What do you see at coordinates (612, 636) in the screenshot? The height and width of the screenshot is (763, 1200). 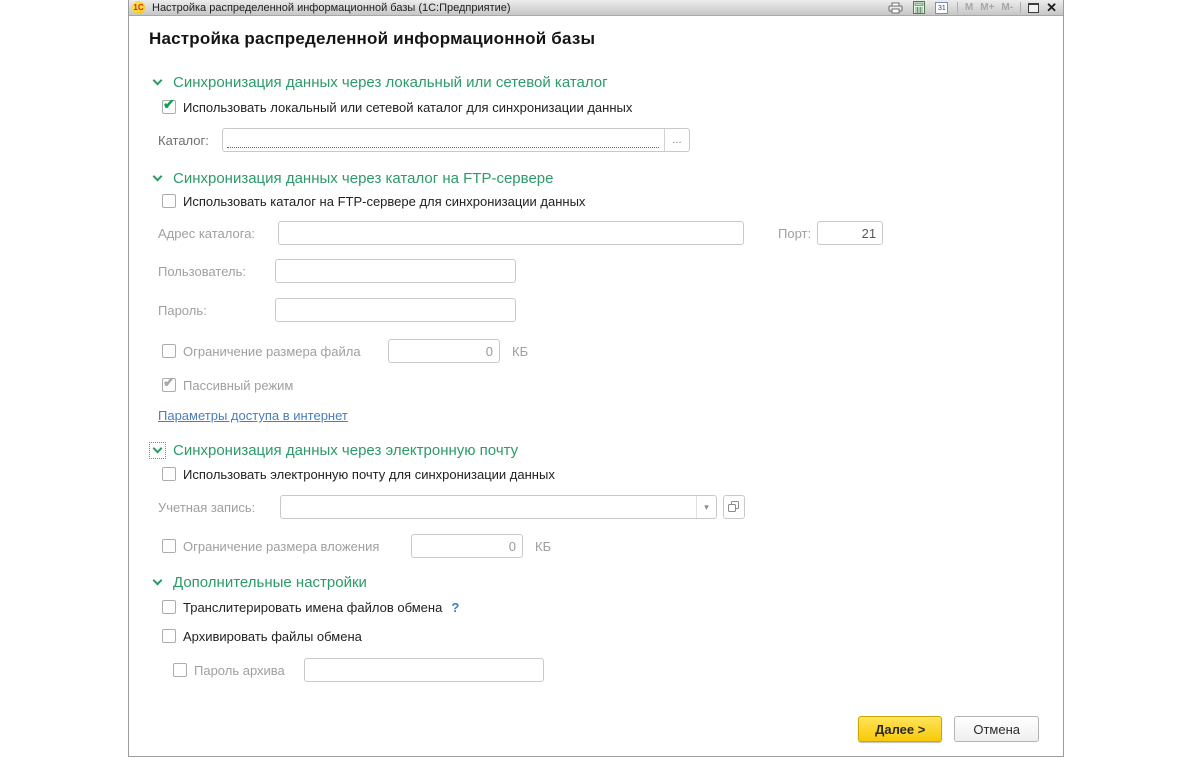 I see `archive-row: Архивировать файлы обмена` at bounding box center [612, 636].